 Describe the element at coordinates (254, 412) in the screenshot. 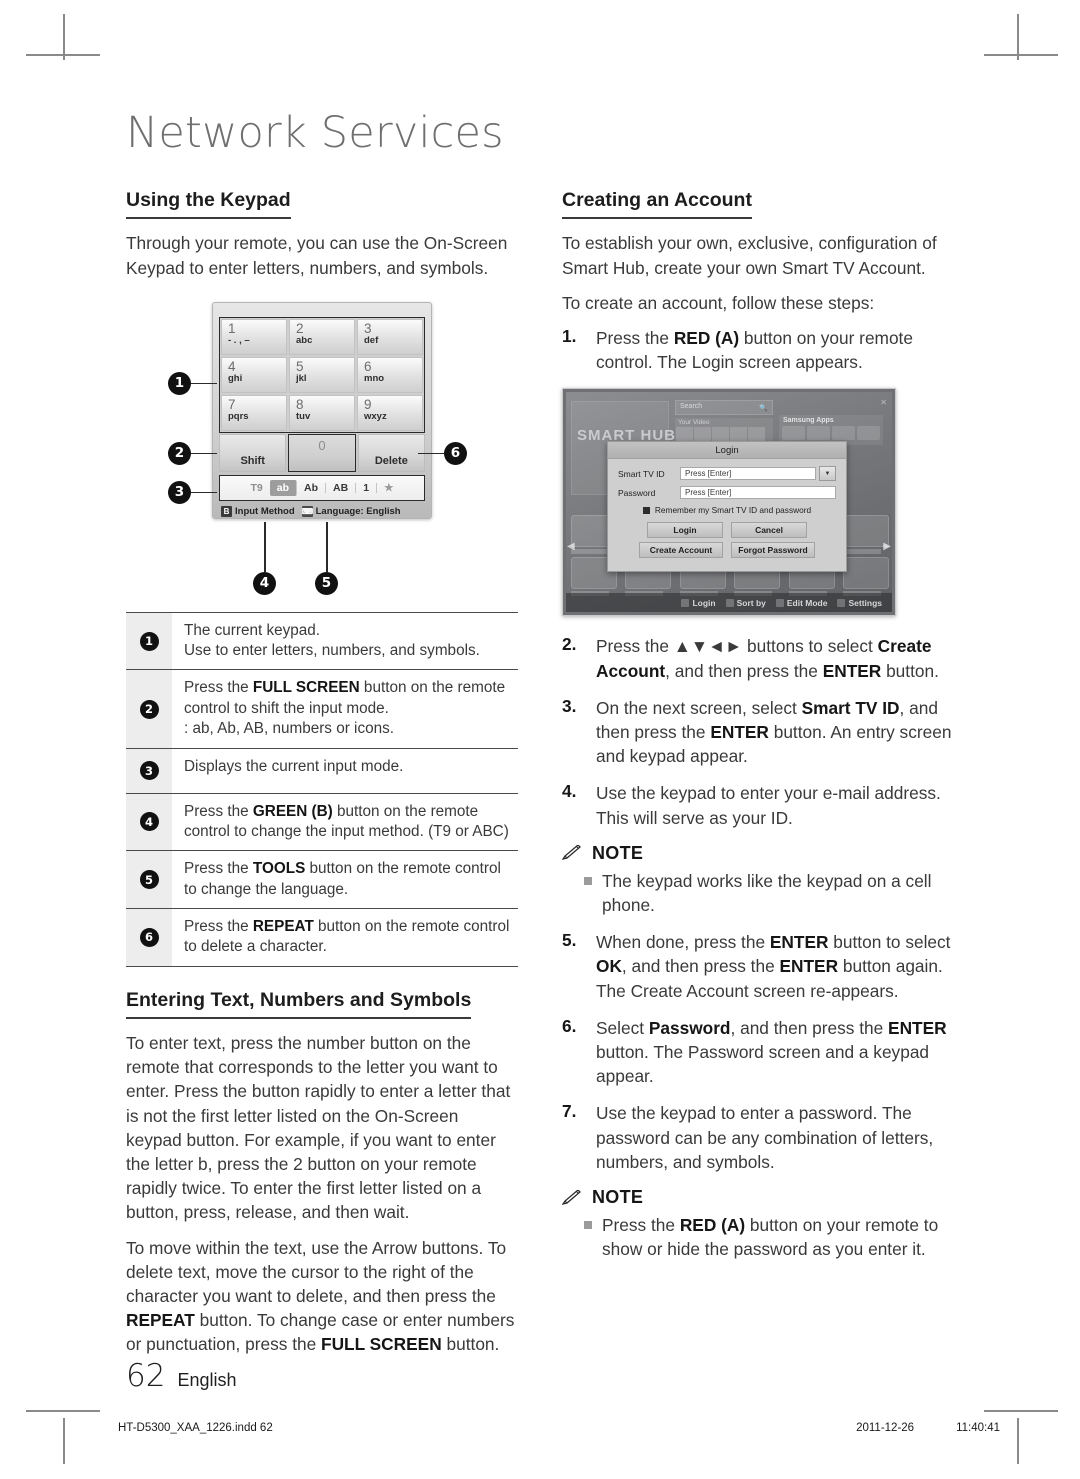

I see `keypad-key: 7 pqrs` at that location.